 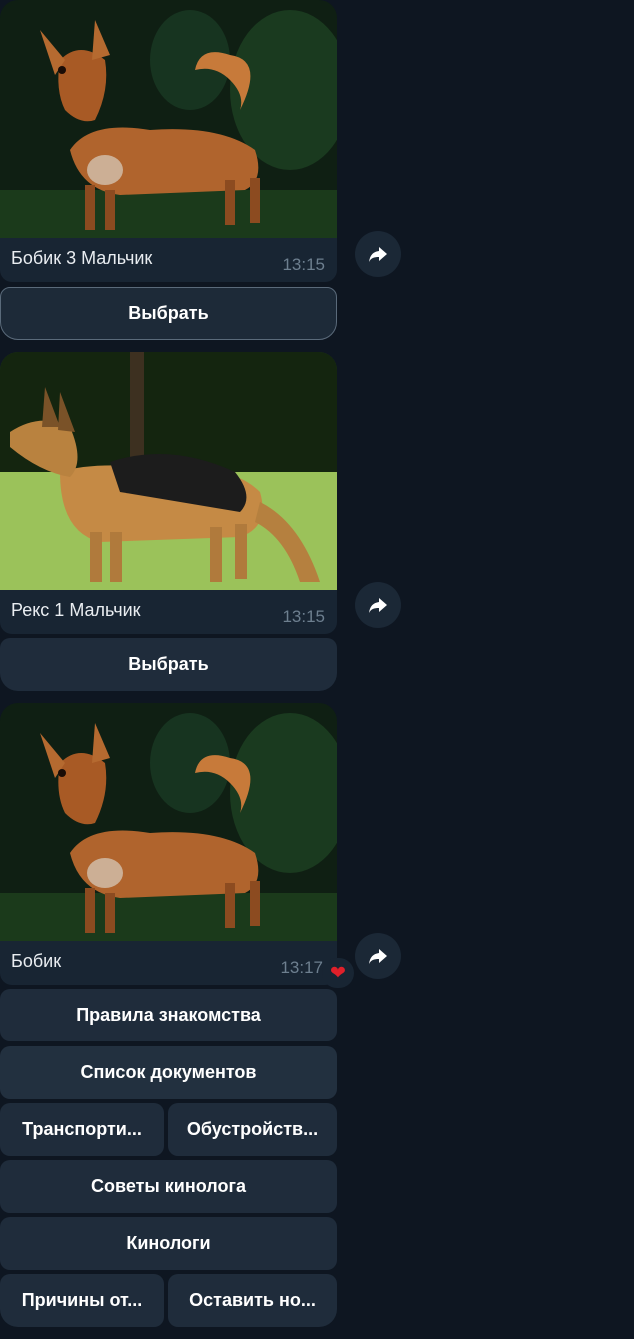 I want to click on heart-reaction: ❤, so click(x=338, y=973).